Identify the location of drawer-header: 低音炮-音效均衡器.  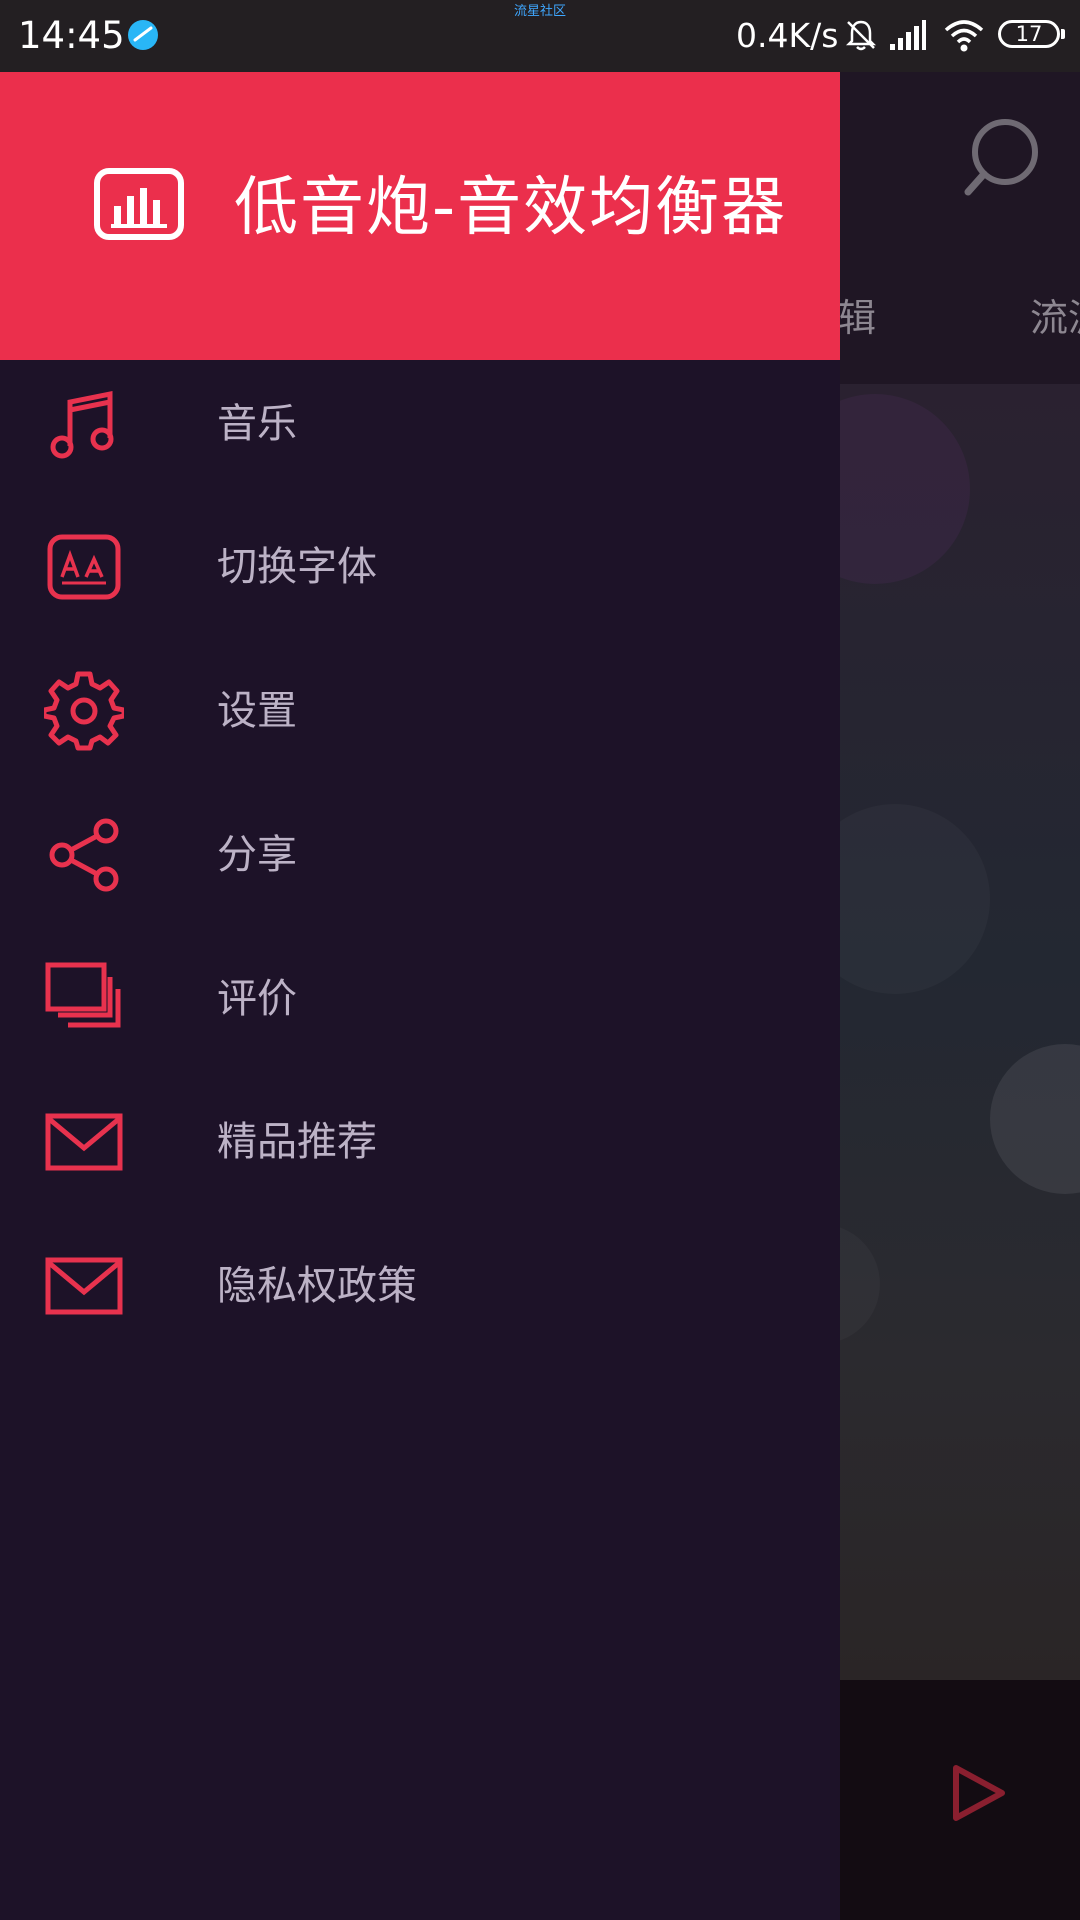
(420, 216).